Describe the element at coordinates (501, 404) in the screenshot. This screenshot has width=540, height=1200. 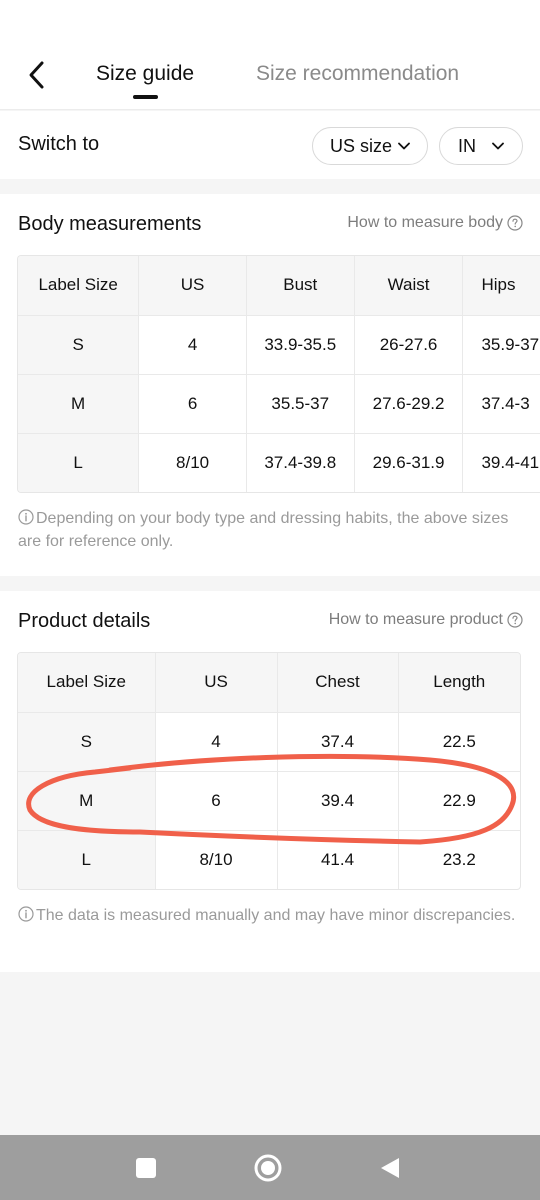
I see `table-cell: 37.4-3` at that location.